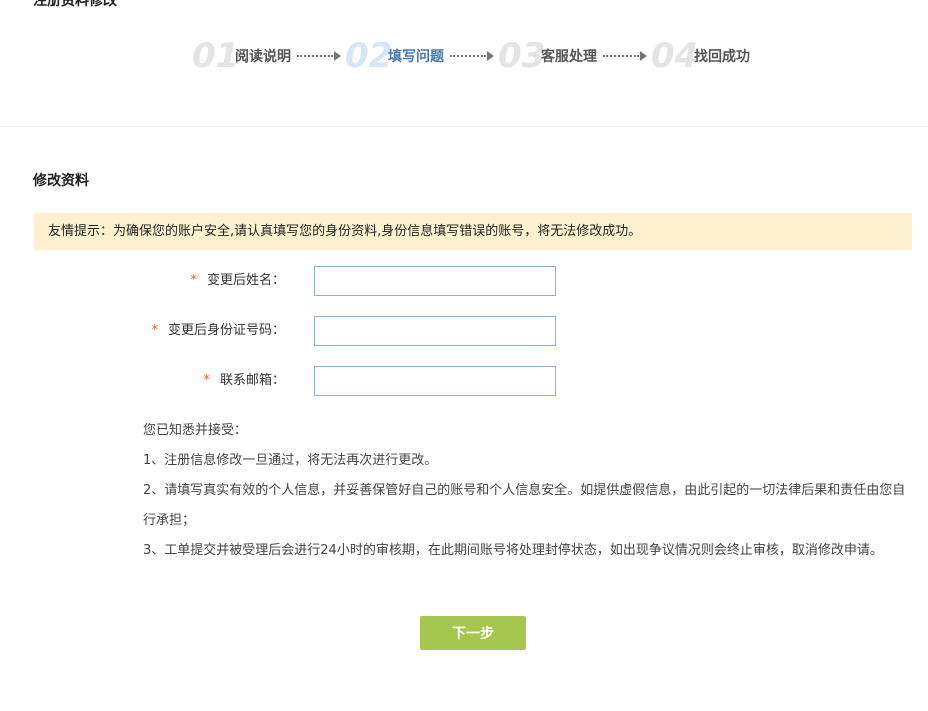 This screenshot has width=928, height=711. What do you see at coordinates (290, 460) in the screenshot?
I see `agreement-item: 1、注册信息修改一旦通过，将无法再次进行更改。` at bounding box center [290, 460].